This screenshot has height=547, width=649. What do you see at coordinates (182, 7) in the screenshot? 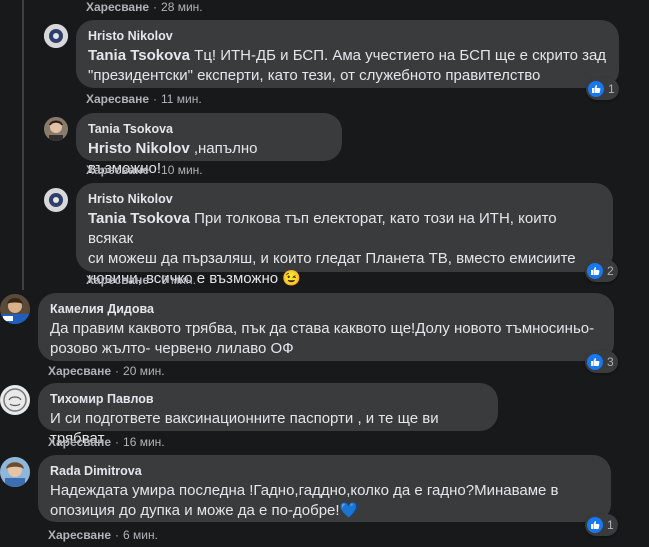
I see `timestamp: 28 мин.` at bounding box center [182, 7].